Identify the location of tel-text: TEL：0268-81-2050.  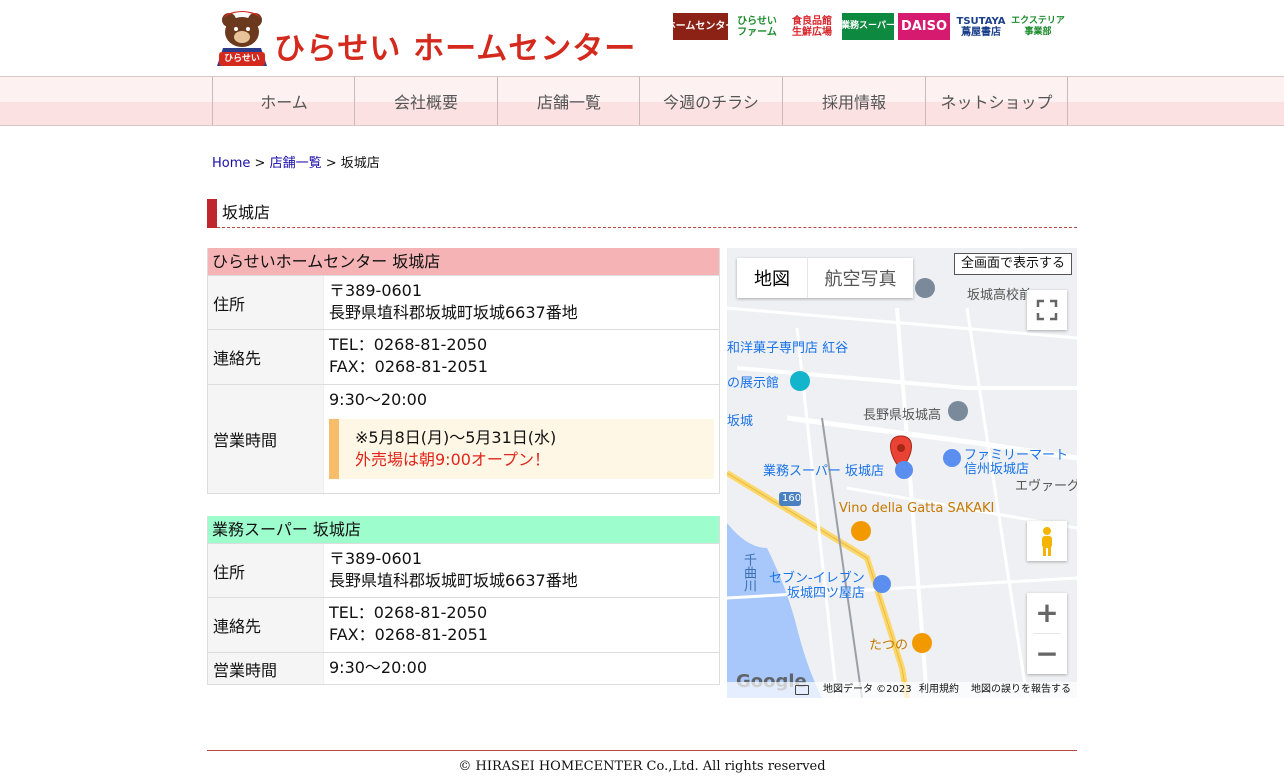
(408, 344).